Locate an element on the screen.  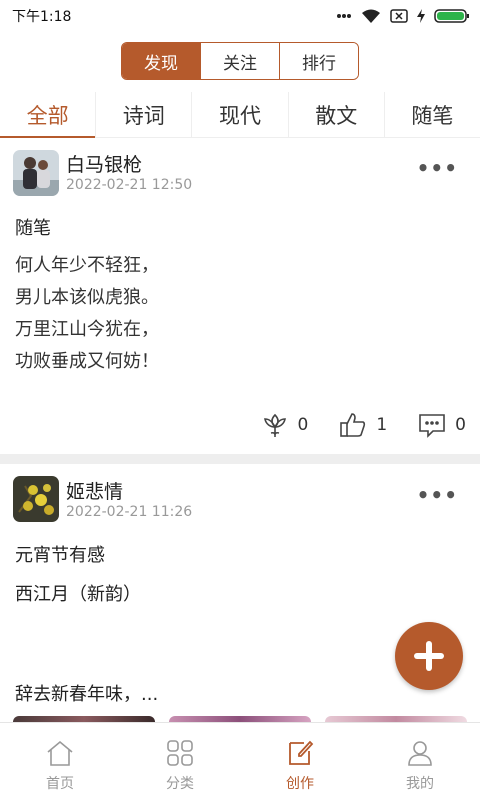
nav-mine: 我的 is located at coordinates (420, 761).